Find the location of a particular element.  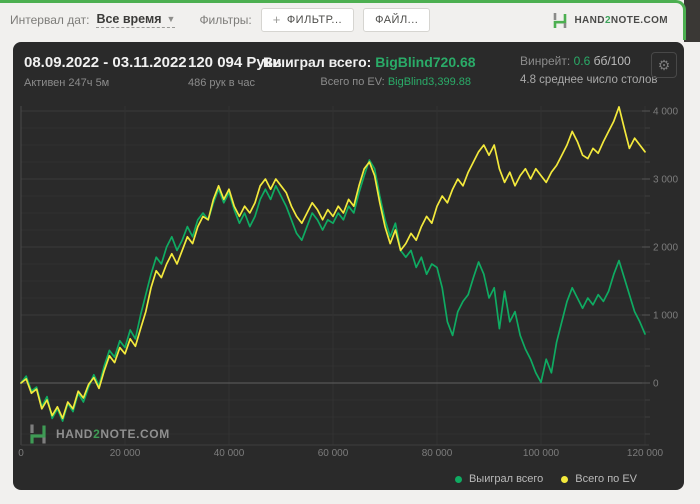

won-value: BigBlind720.68 is located at coordinates (425, 62).